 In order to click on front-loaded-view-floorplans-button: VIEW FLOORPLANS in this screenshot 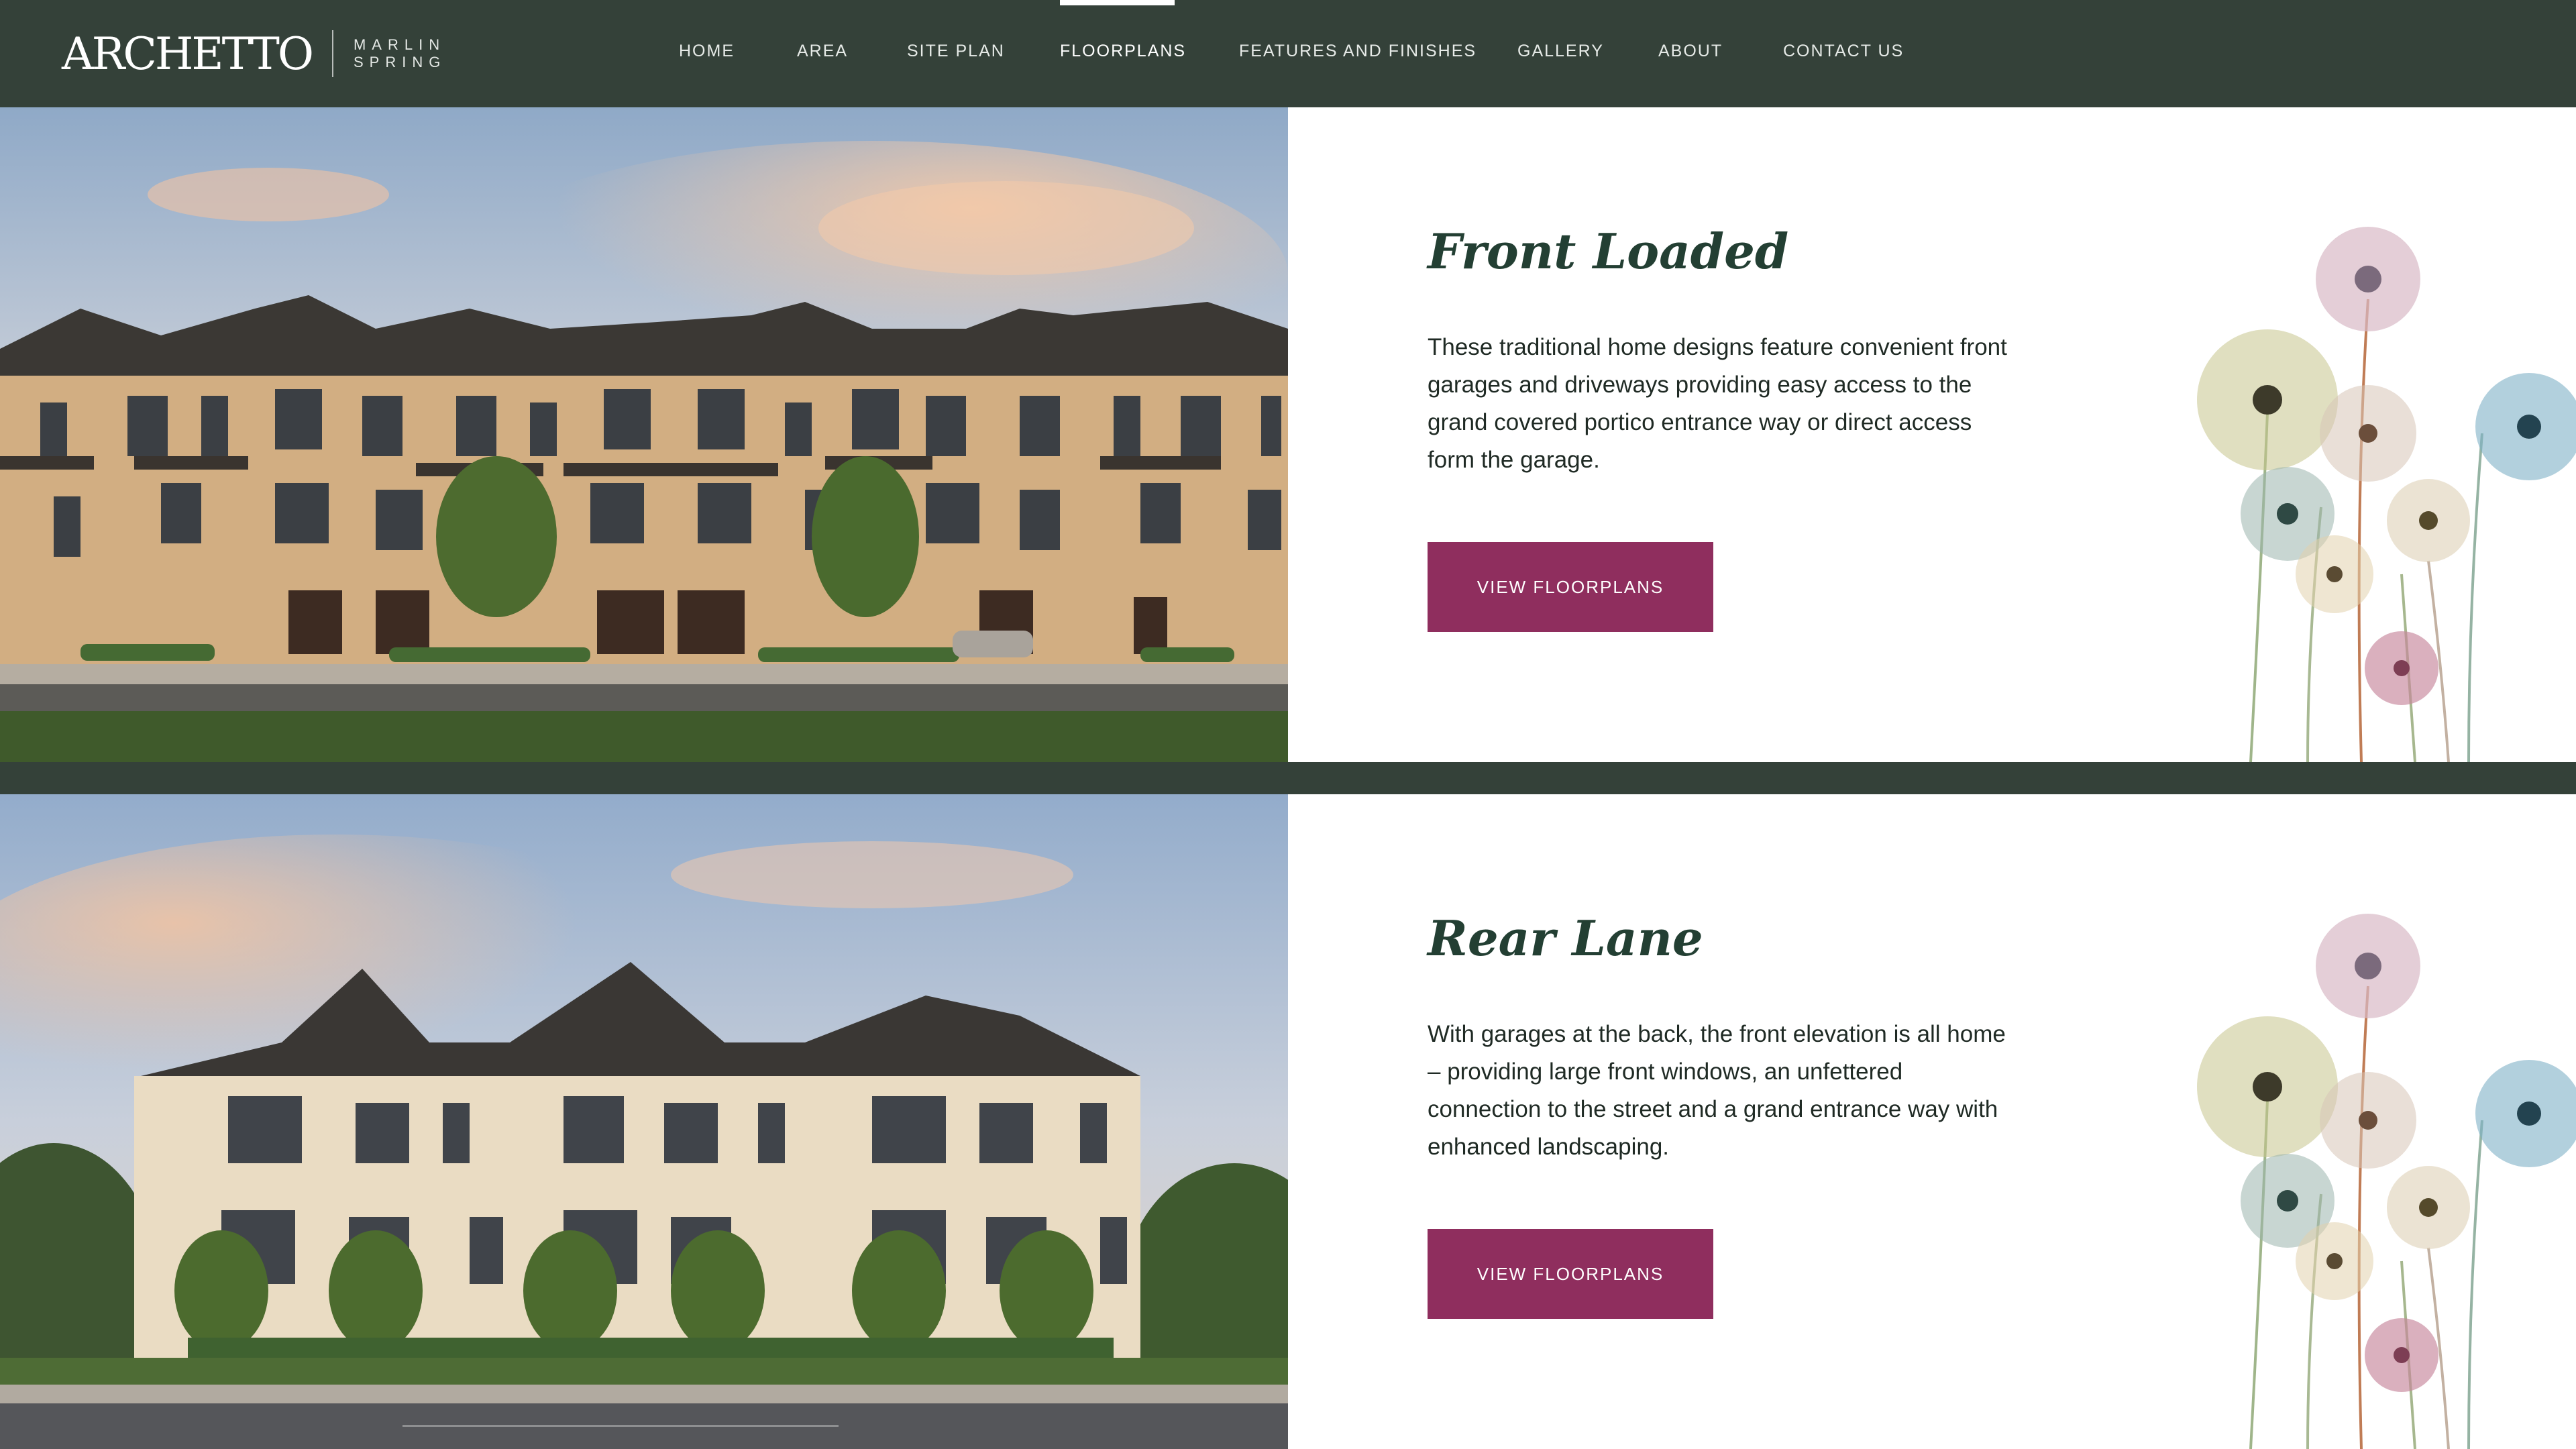, I will do `click(1570, 587)`.